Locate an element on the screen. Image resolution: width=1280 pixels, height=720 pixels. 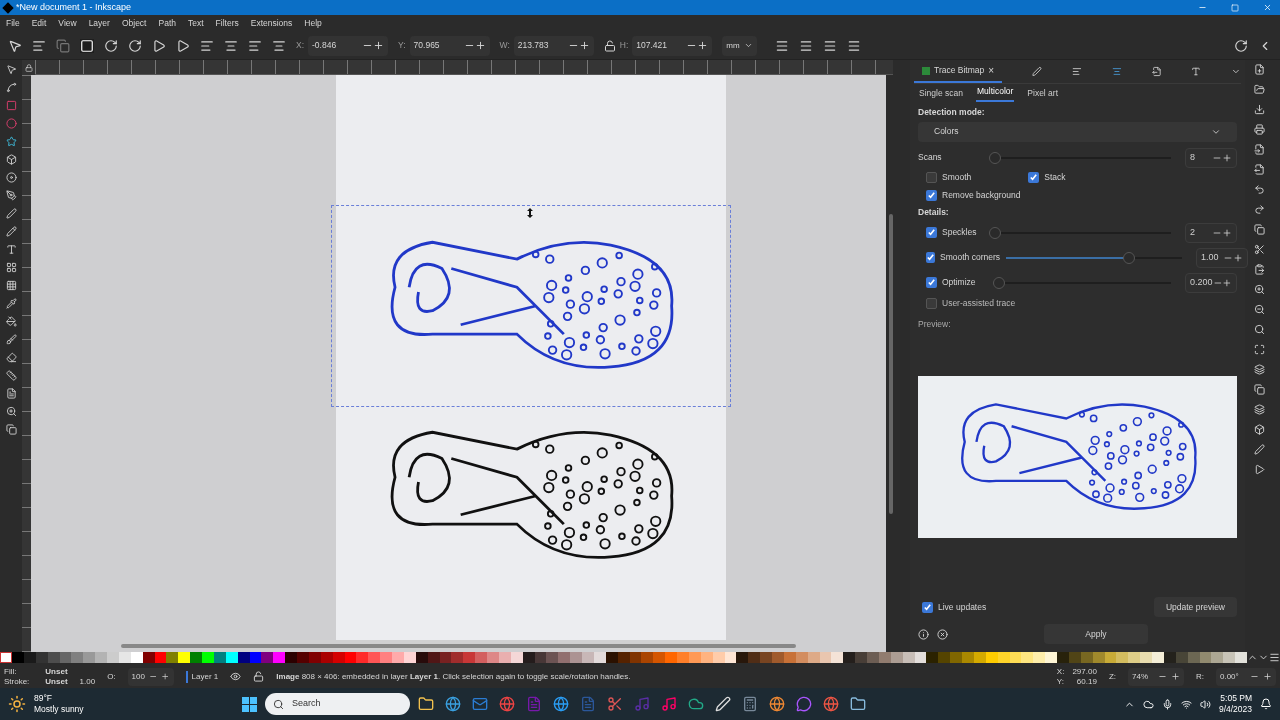
menu-item: Extensions is located at coordinates (271, 23).